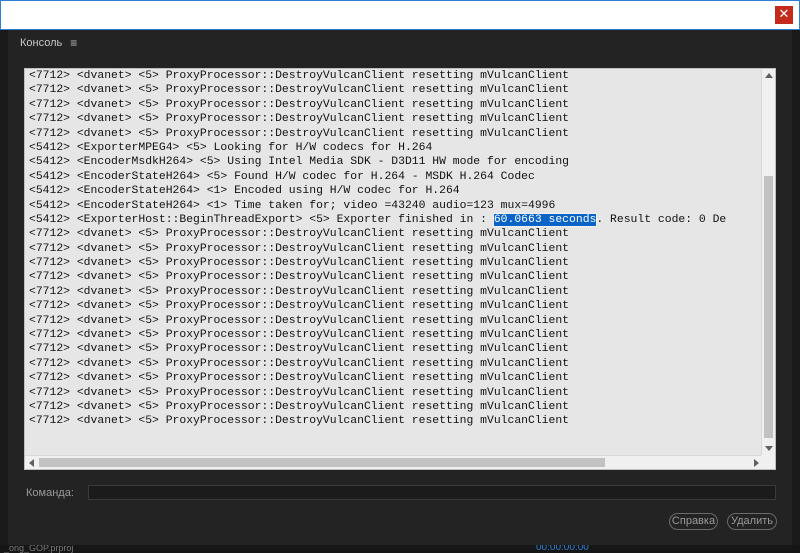 The height and width of the screenshot is (553, 800). Describe the element at coordinates (769, 75) in the screenshot. I see `scroll-up-arrow-icon` at that location.